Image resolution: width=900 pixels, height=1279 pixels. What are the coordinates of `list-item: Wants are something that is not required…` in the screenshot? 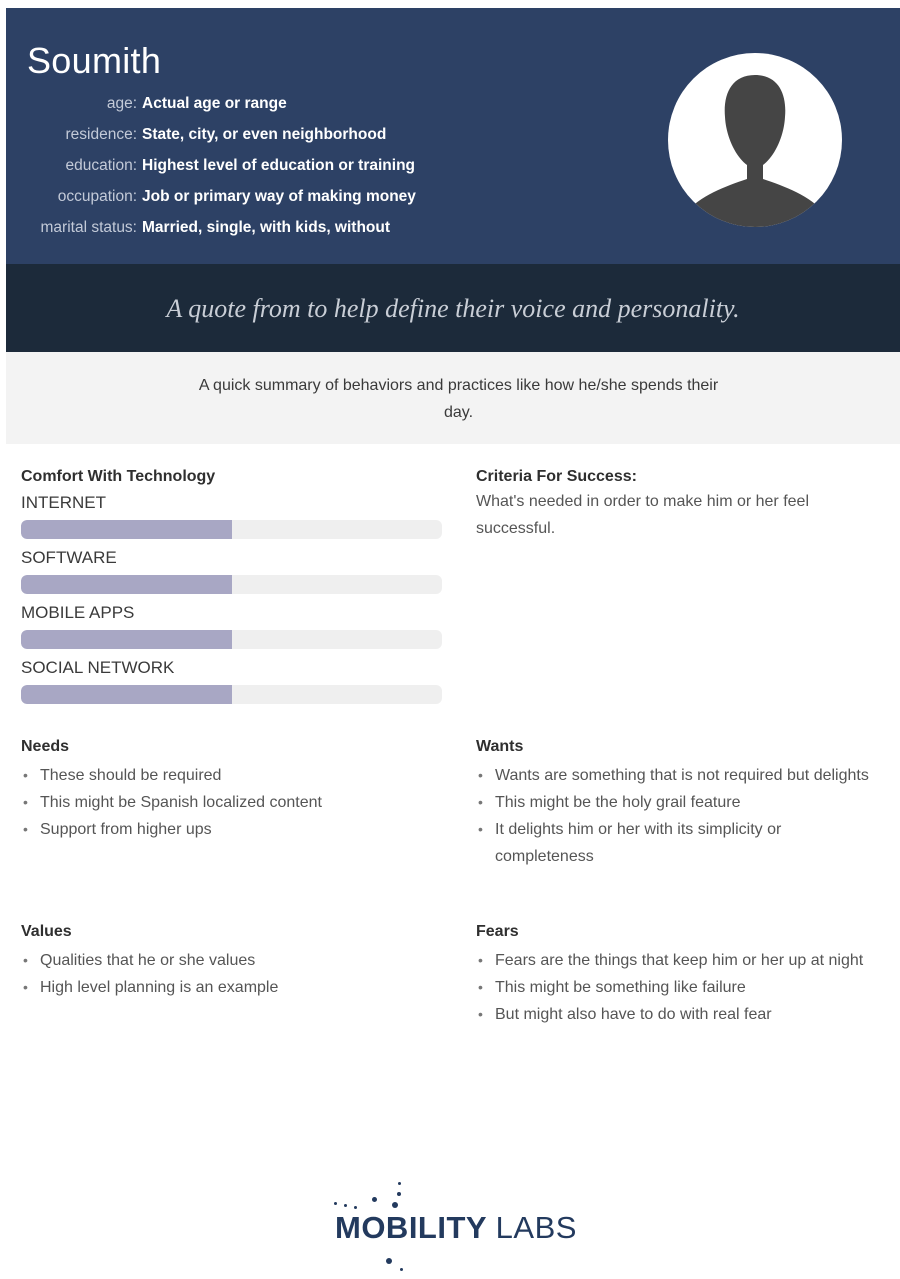 It's located at (673, 775).